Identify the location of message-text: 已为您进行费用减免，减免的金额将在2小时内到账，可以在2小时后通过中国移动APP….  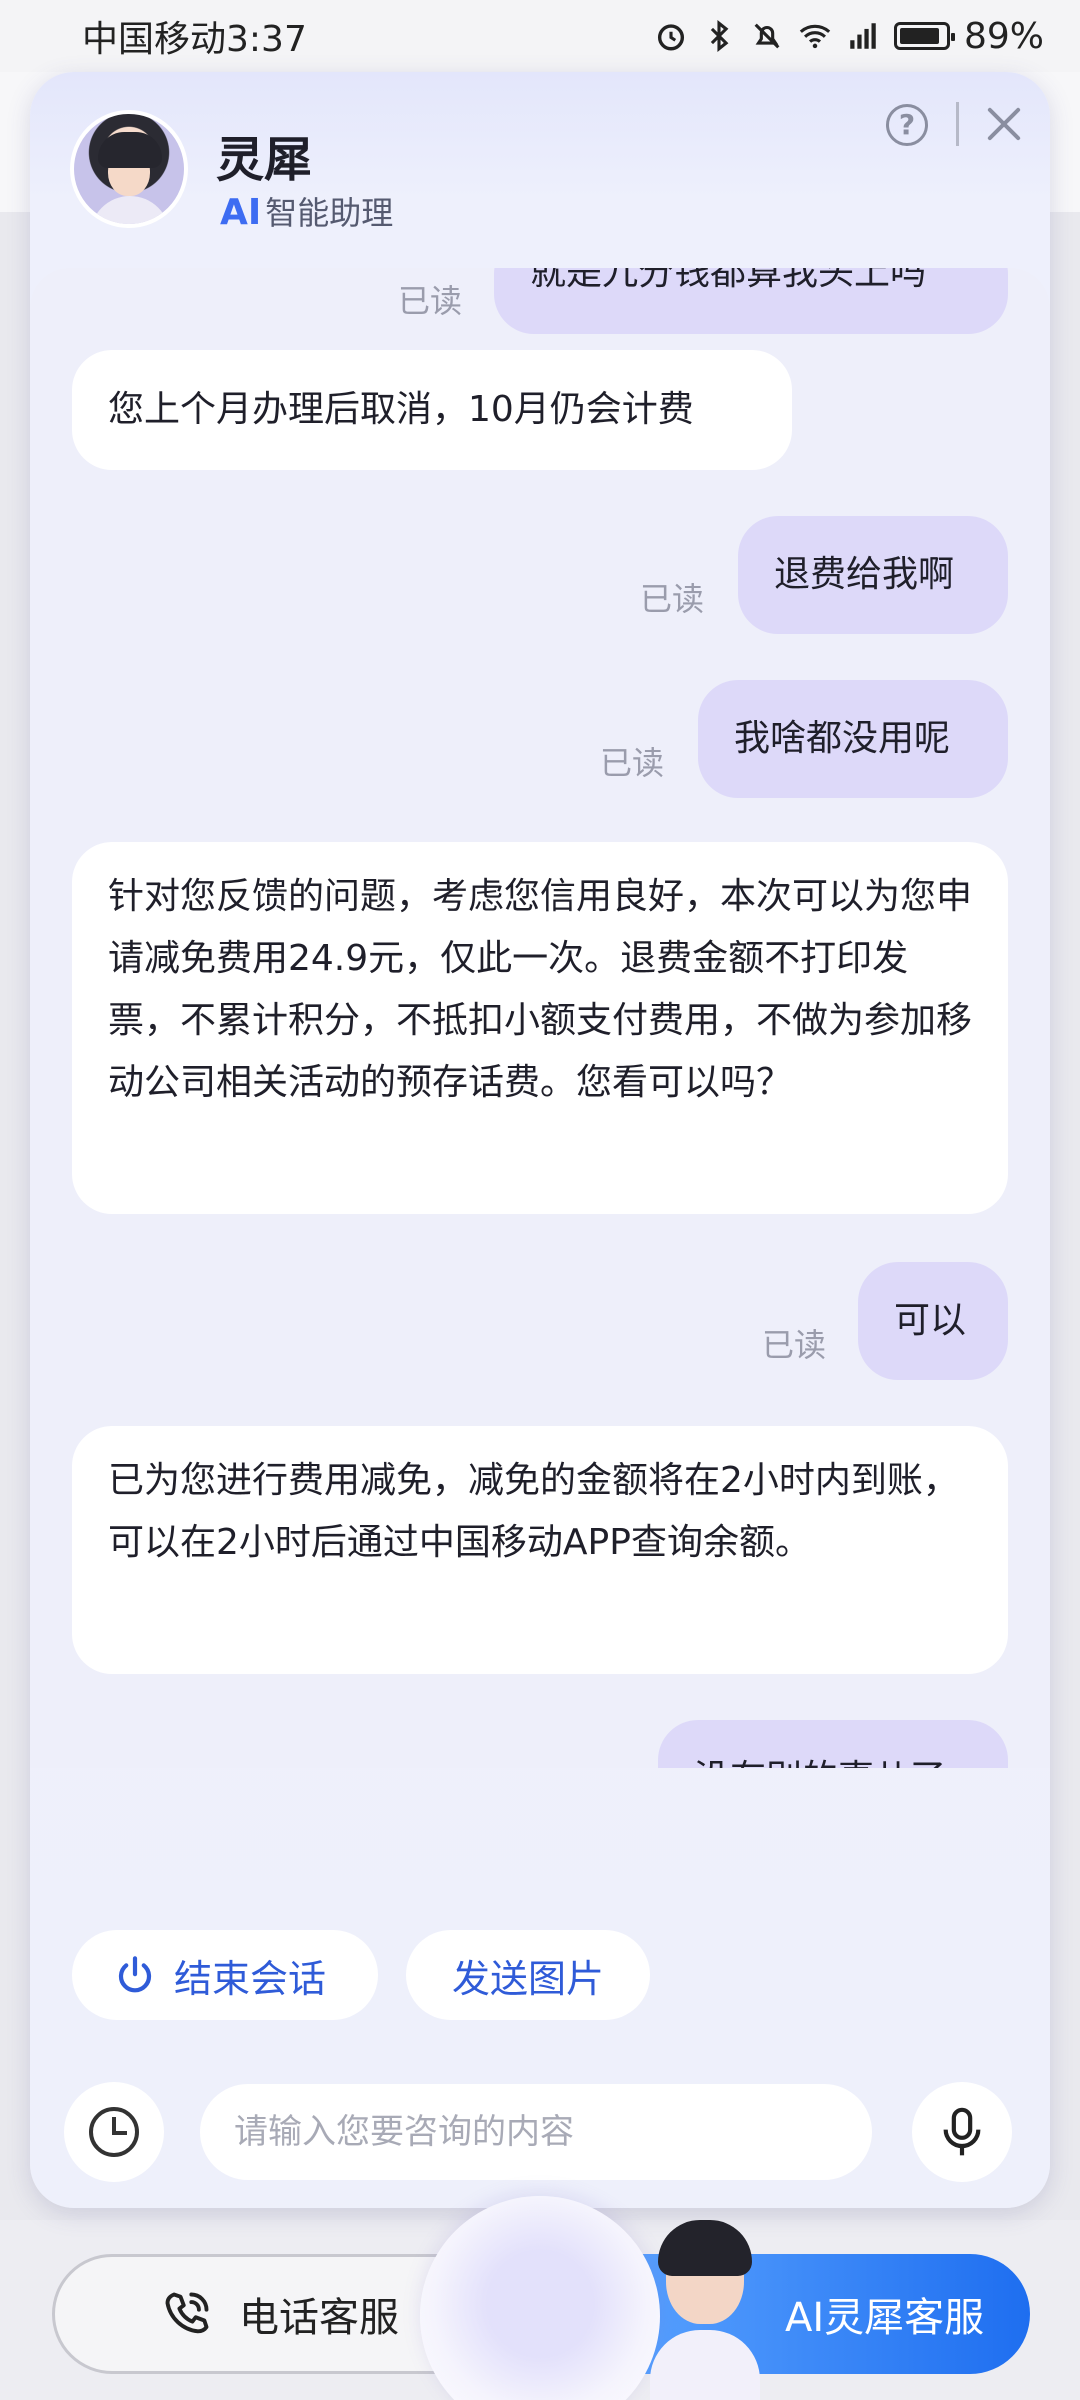
(533, 1511).